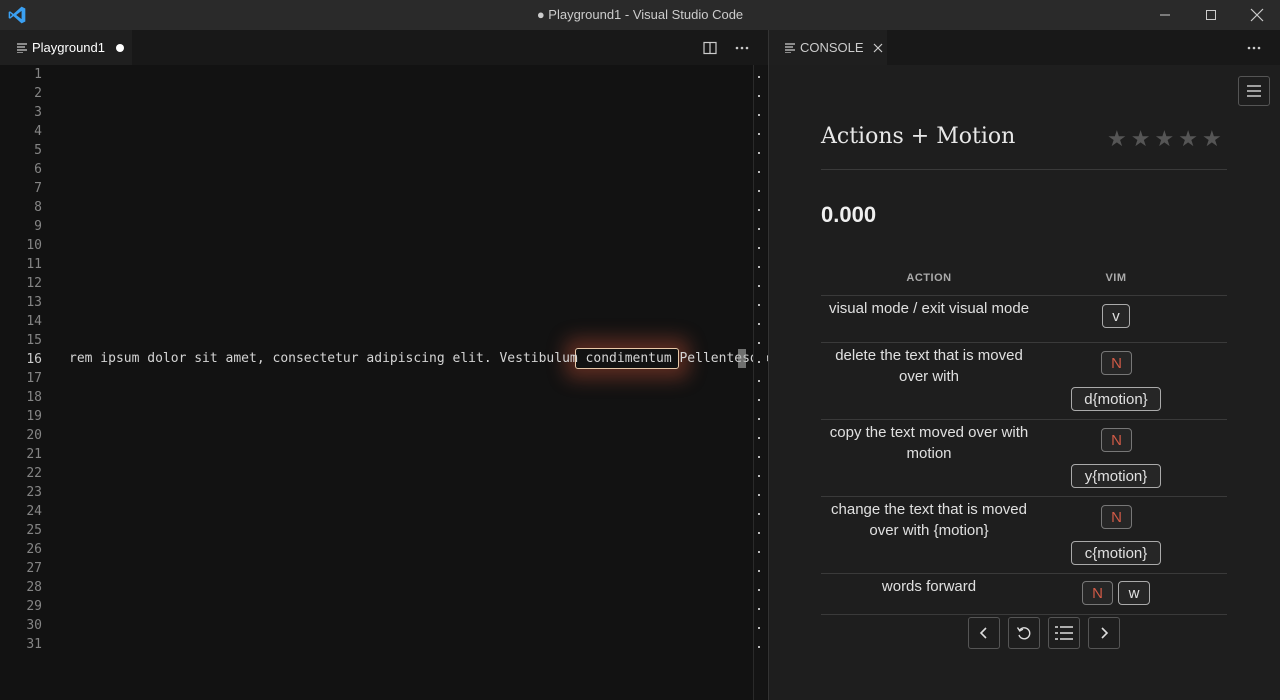  I want to click on minimize-button, so click(1165, 15).